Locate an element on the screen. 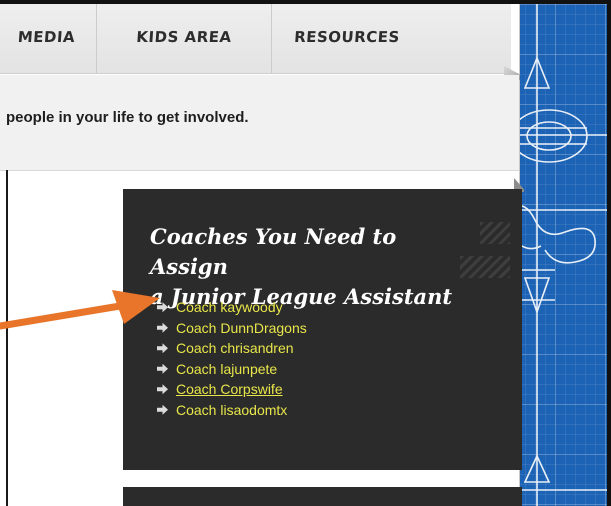 This screenshot has width=611, height=506. list-item: Coach chrisandren is located at coordinates (232, 348).